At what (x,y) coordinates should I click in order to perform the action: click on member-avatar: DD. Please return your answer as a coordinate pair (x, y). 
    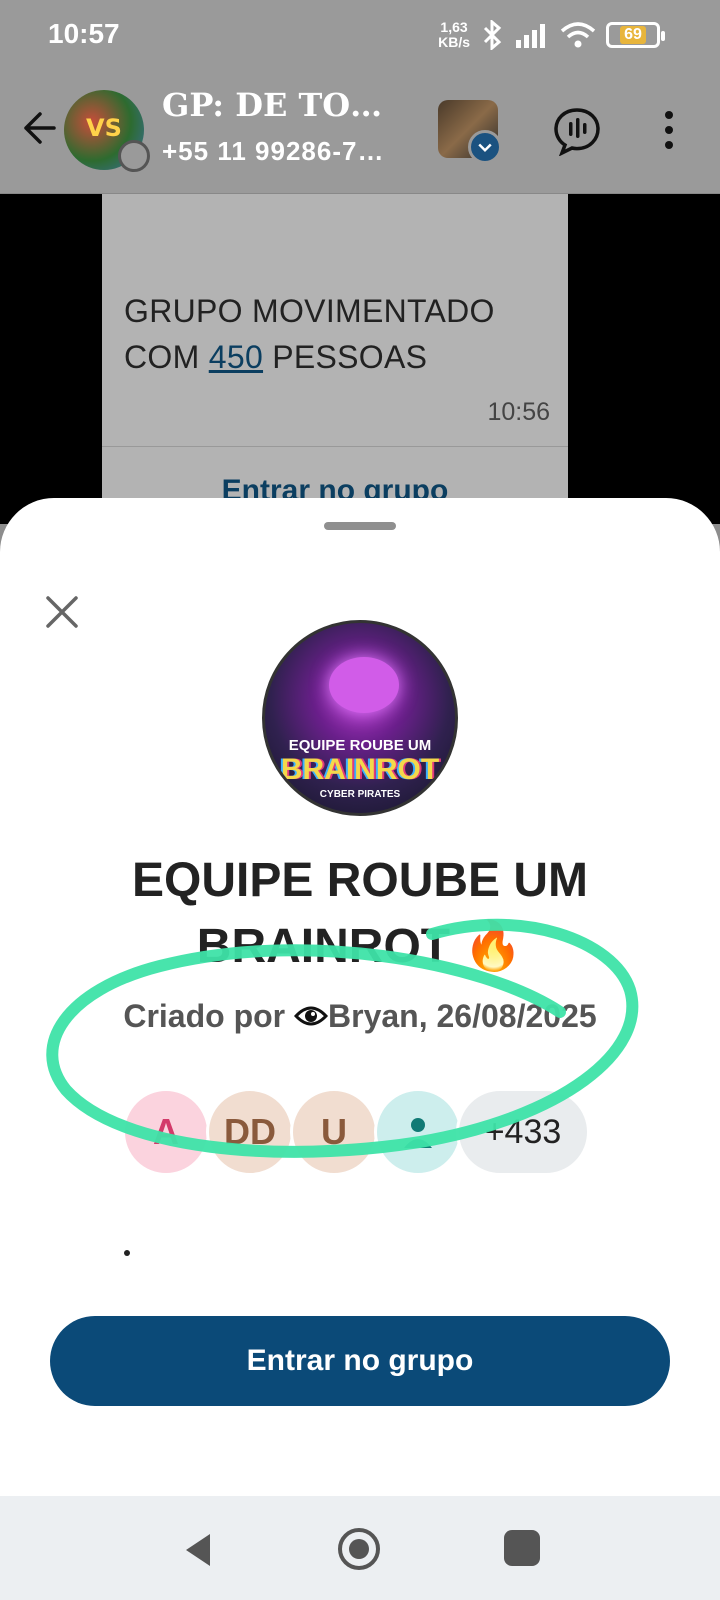
    Looking at the image, I should click on (250, 1132).